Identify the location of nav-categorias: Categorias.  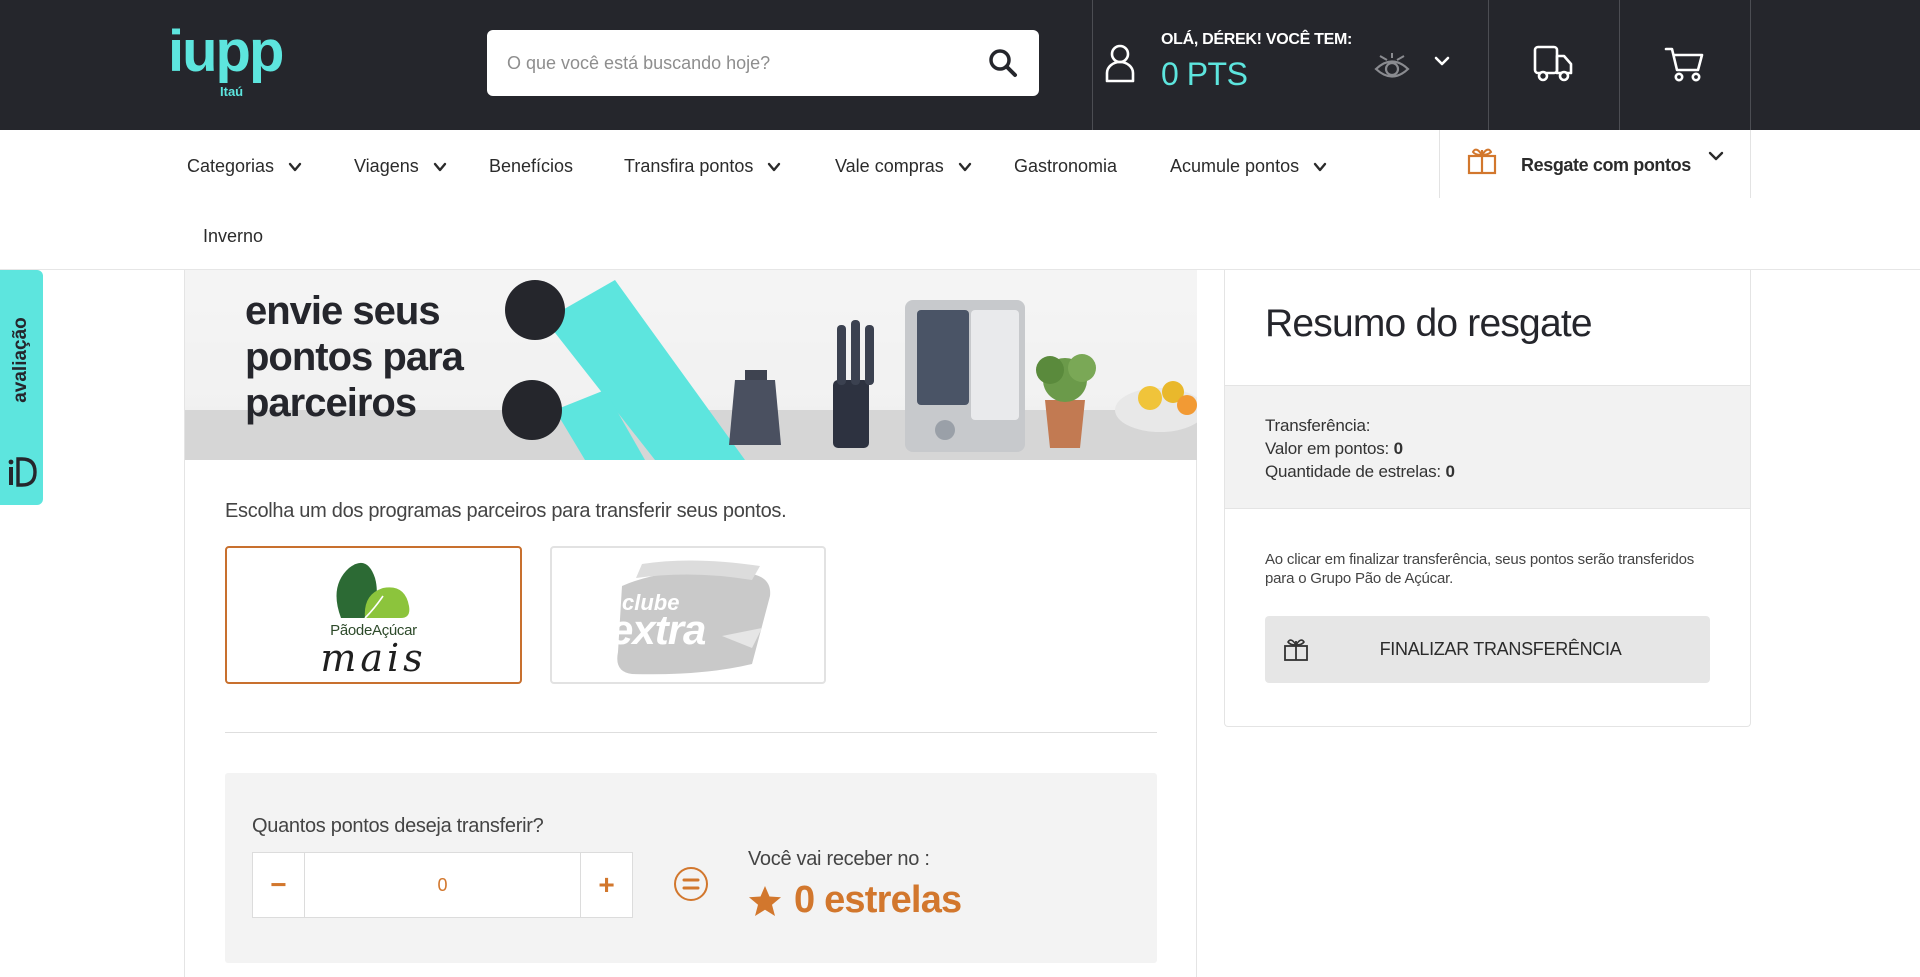
(244, 166).